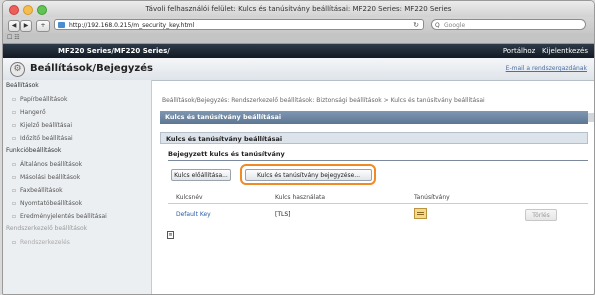 This screenshot has width=595, height=295. I want to click on search-icon: Q, so click(437, 25).